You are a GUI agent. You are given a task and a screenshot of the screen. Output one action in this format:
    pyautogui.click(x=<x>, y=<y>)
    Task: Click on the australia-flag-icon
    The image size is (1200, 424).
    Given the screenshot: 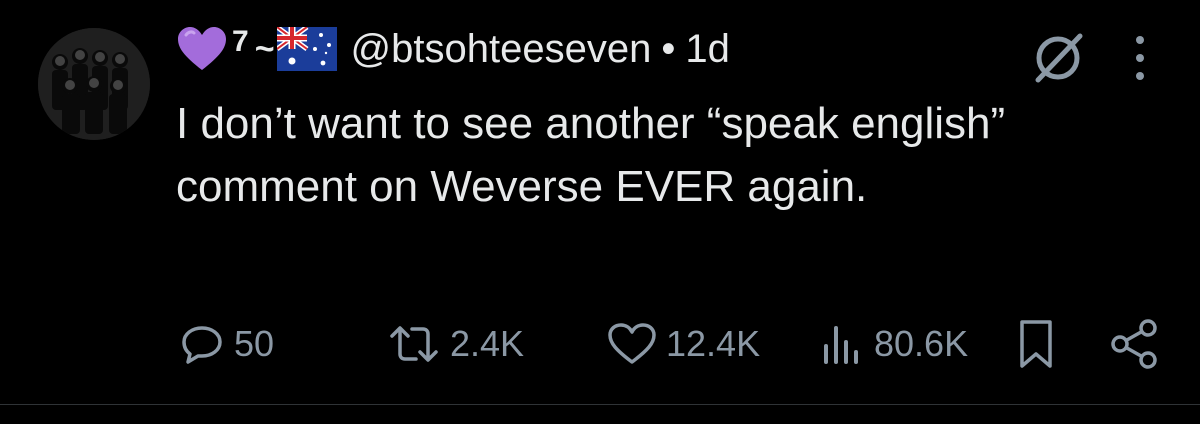 What is the action you would take?
    pyautogui.click(x=306, y=49)
    